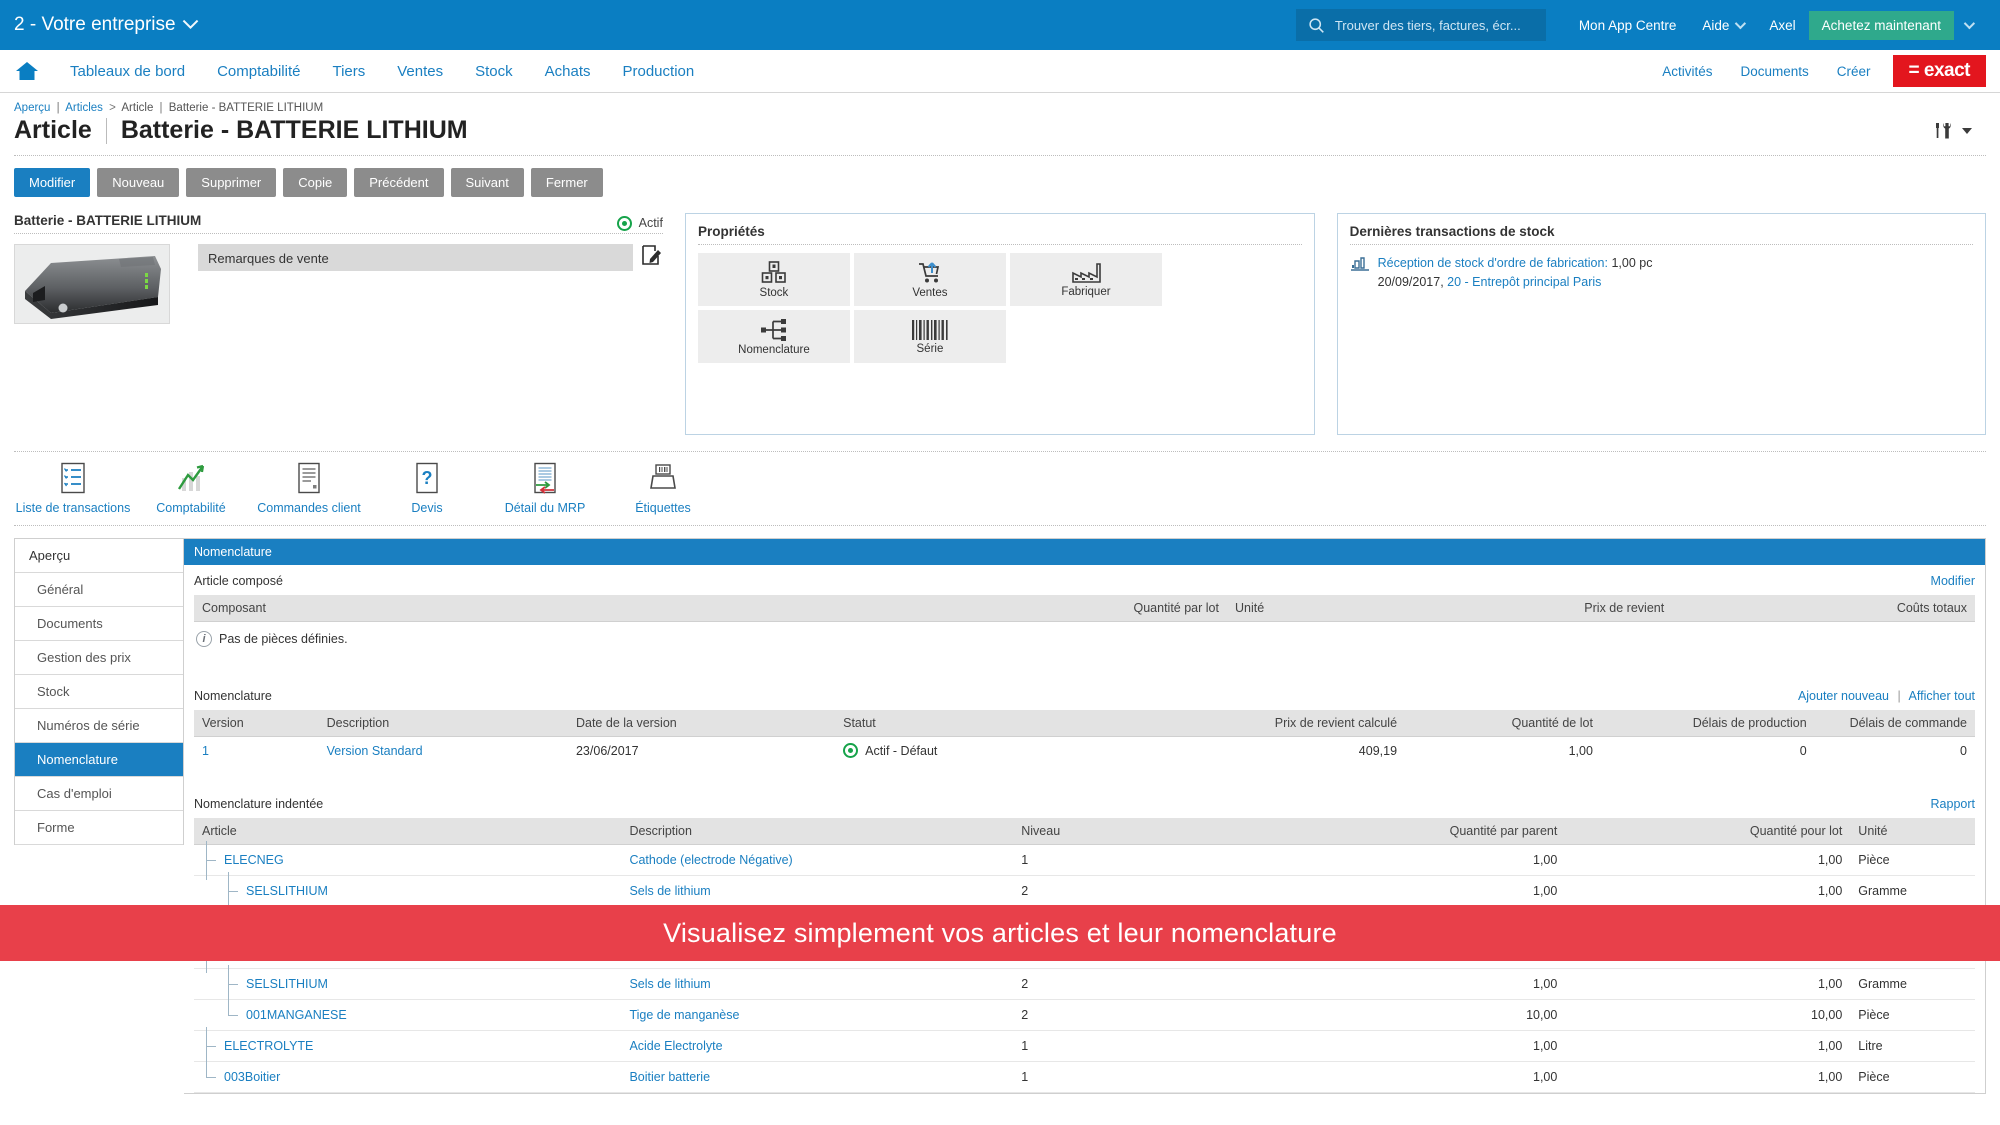  What do you see at coordinates (99, 794) in the screenshot?
I see `sidebar-item-cas-demploi: Cas d'emploi` at bounding box center [99, 794].